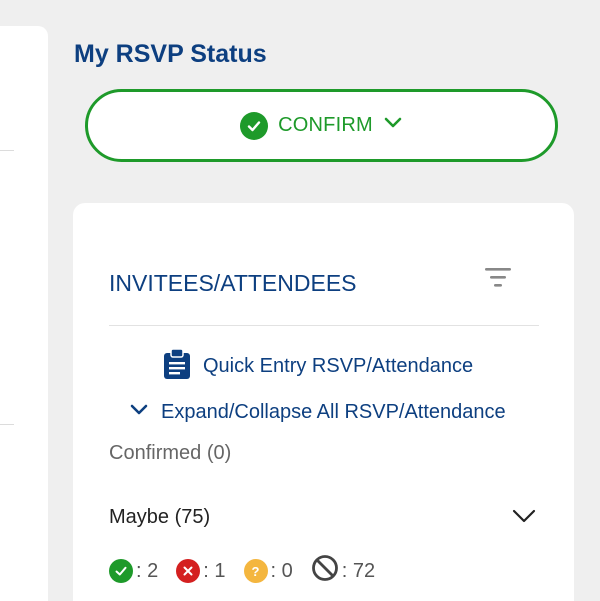 The width and height of the screenshot is (600, 601). Describe the element at coordinates (325, 571) in the screenshot. I see `no-response-icon` at that location.